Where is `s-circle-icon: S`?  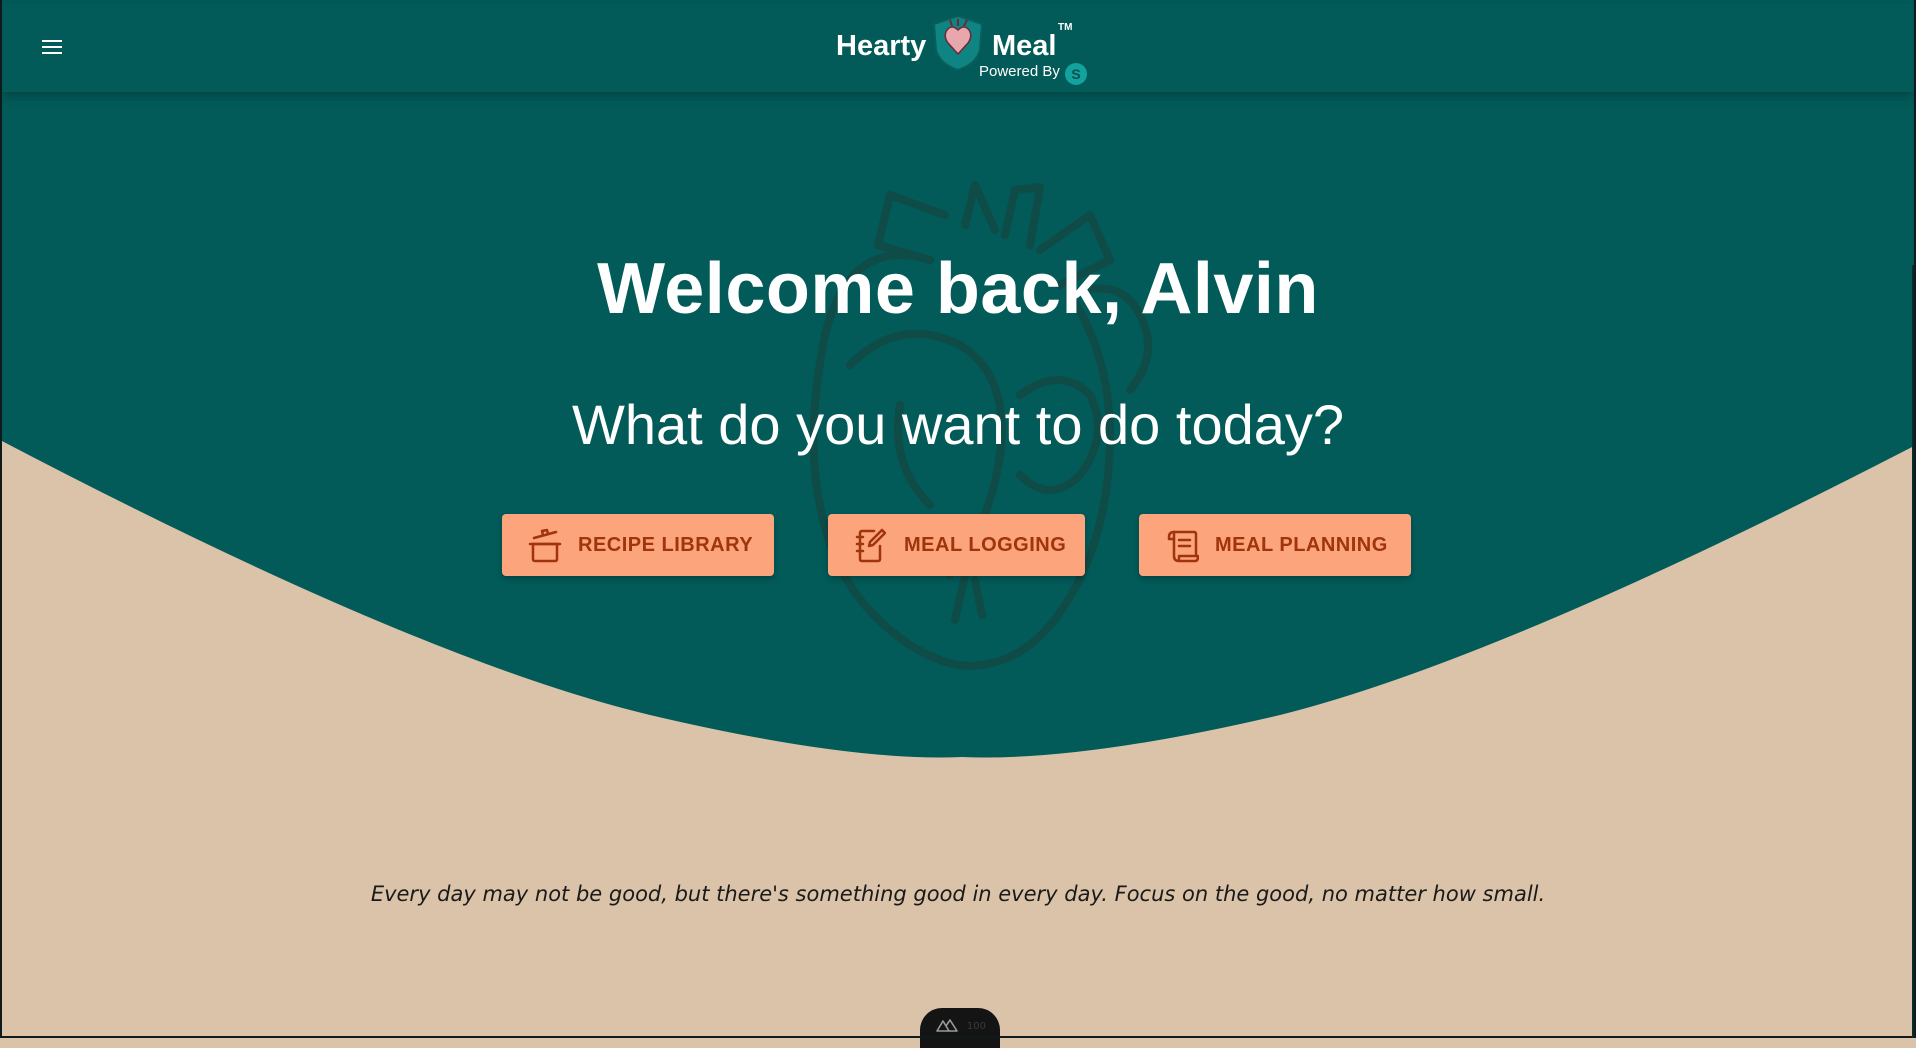
s-circle-icon: S is located at coordinates (1076, 74).